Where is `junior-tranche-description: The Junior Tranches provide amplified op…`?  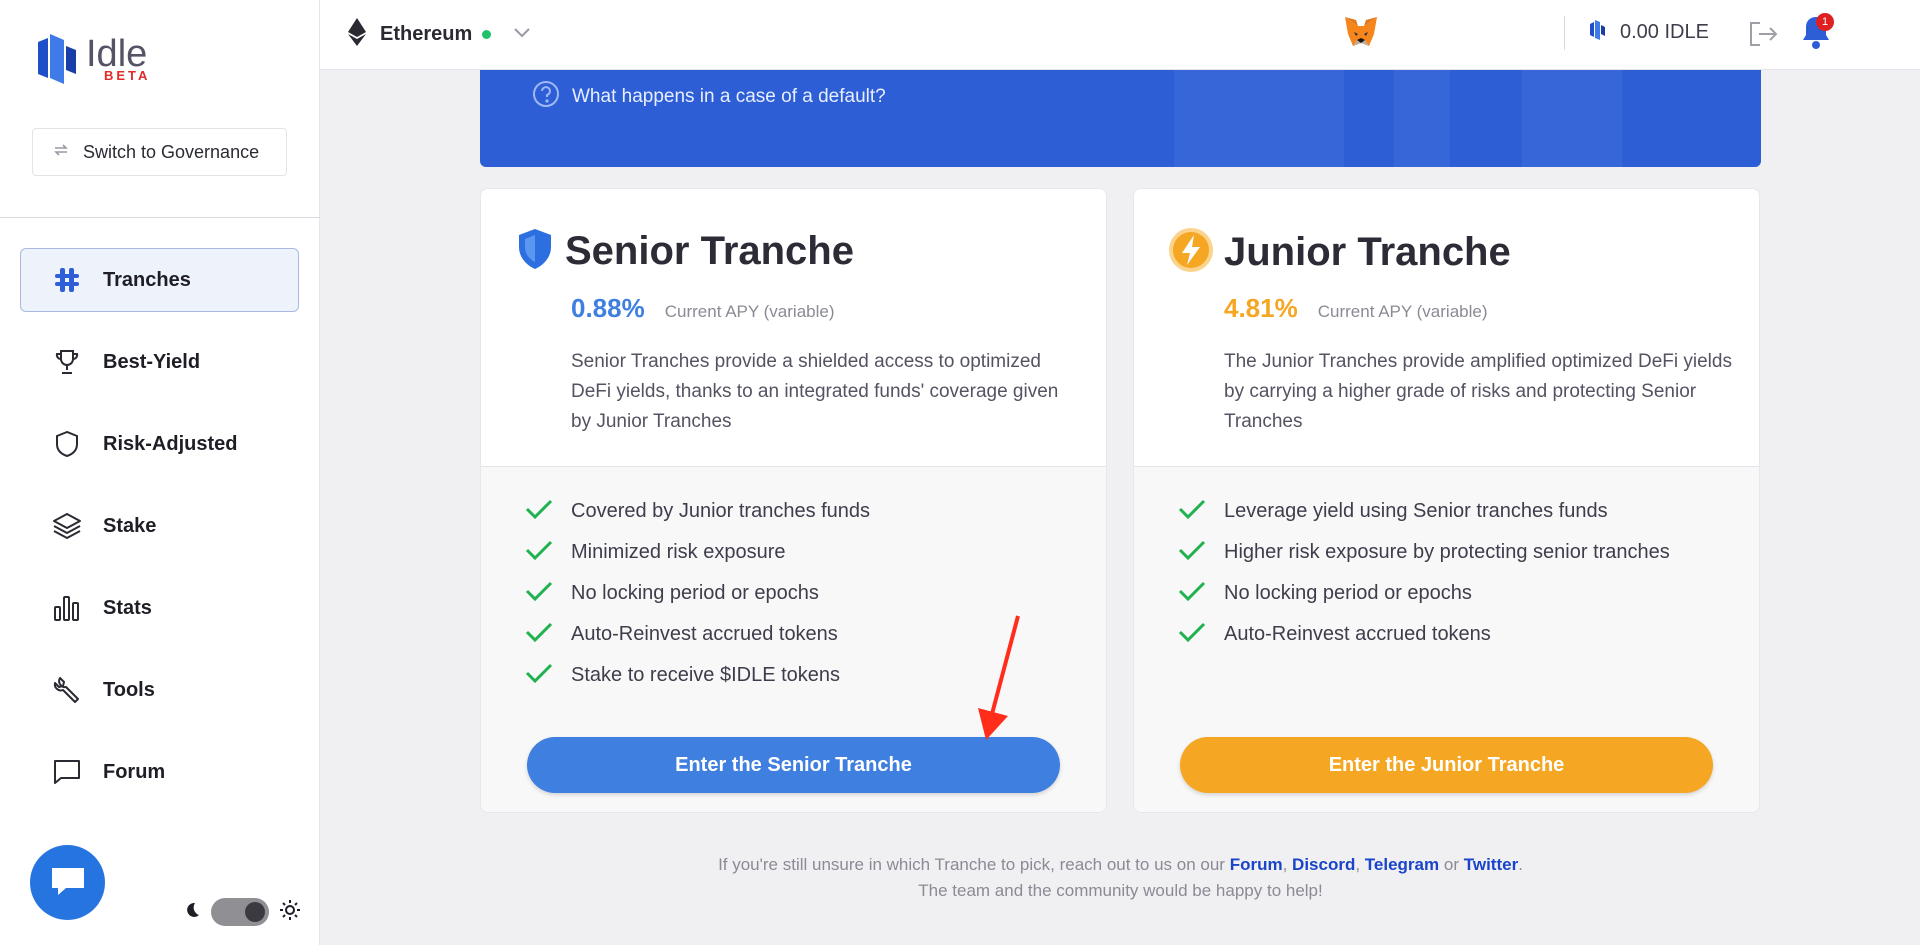 junior-tranche-description: The Junior Tranches provide amplified op… is located at coordinates (1478, 391).